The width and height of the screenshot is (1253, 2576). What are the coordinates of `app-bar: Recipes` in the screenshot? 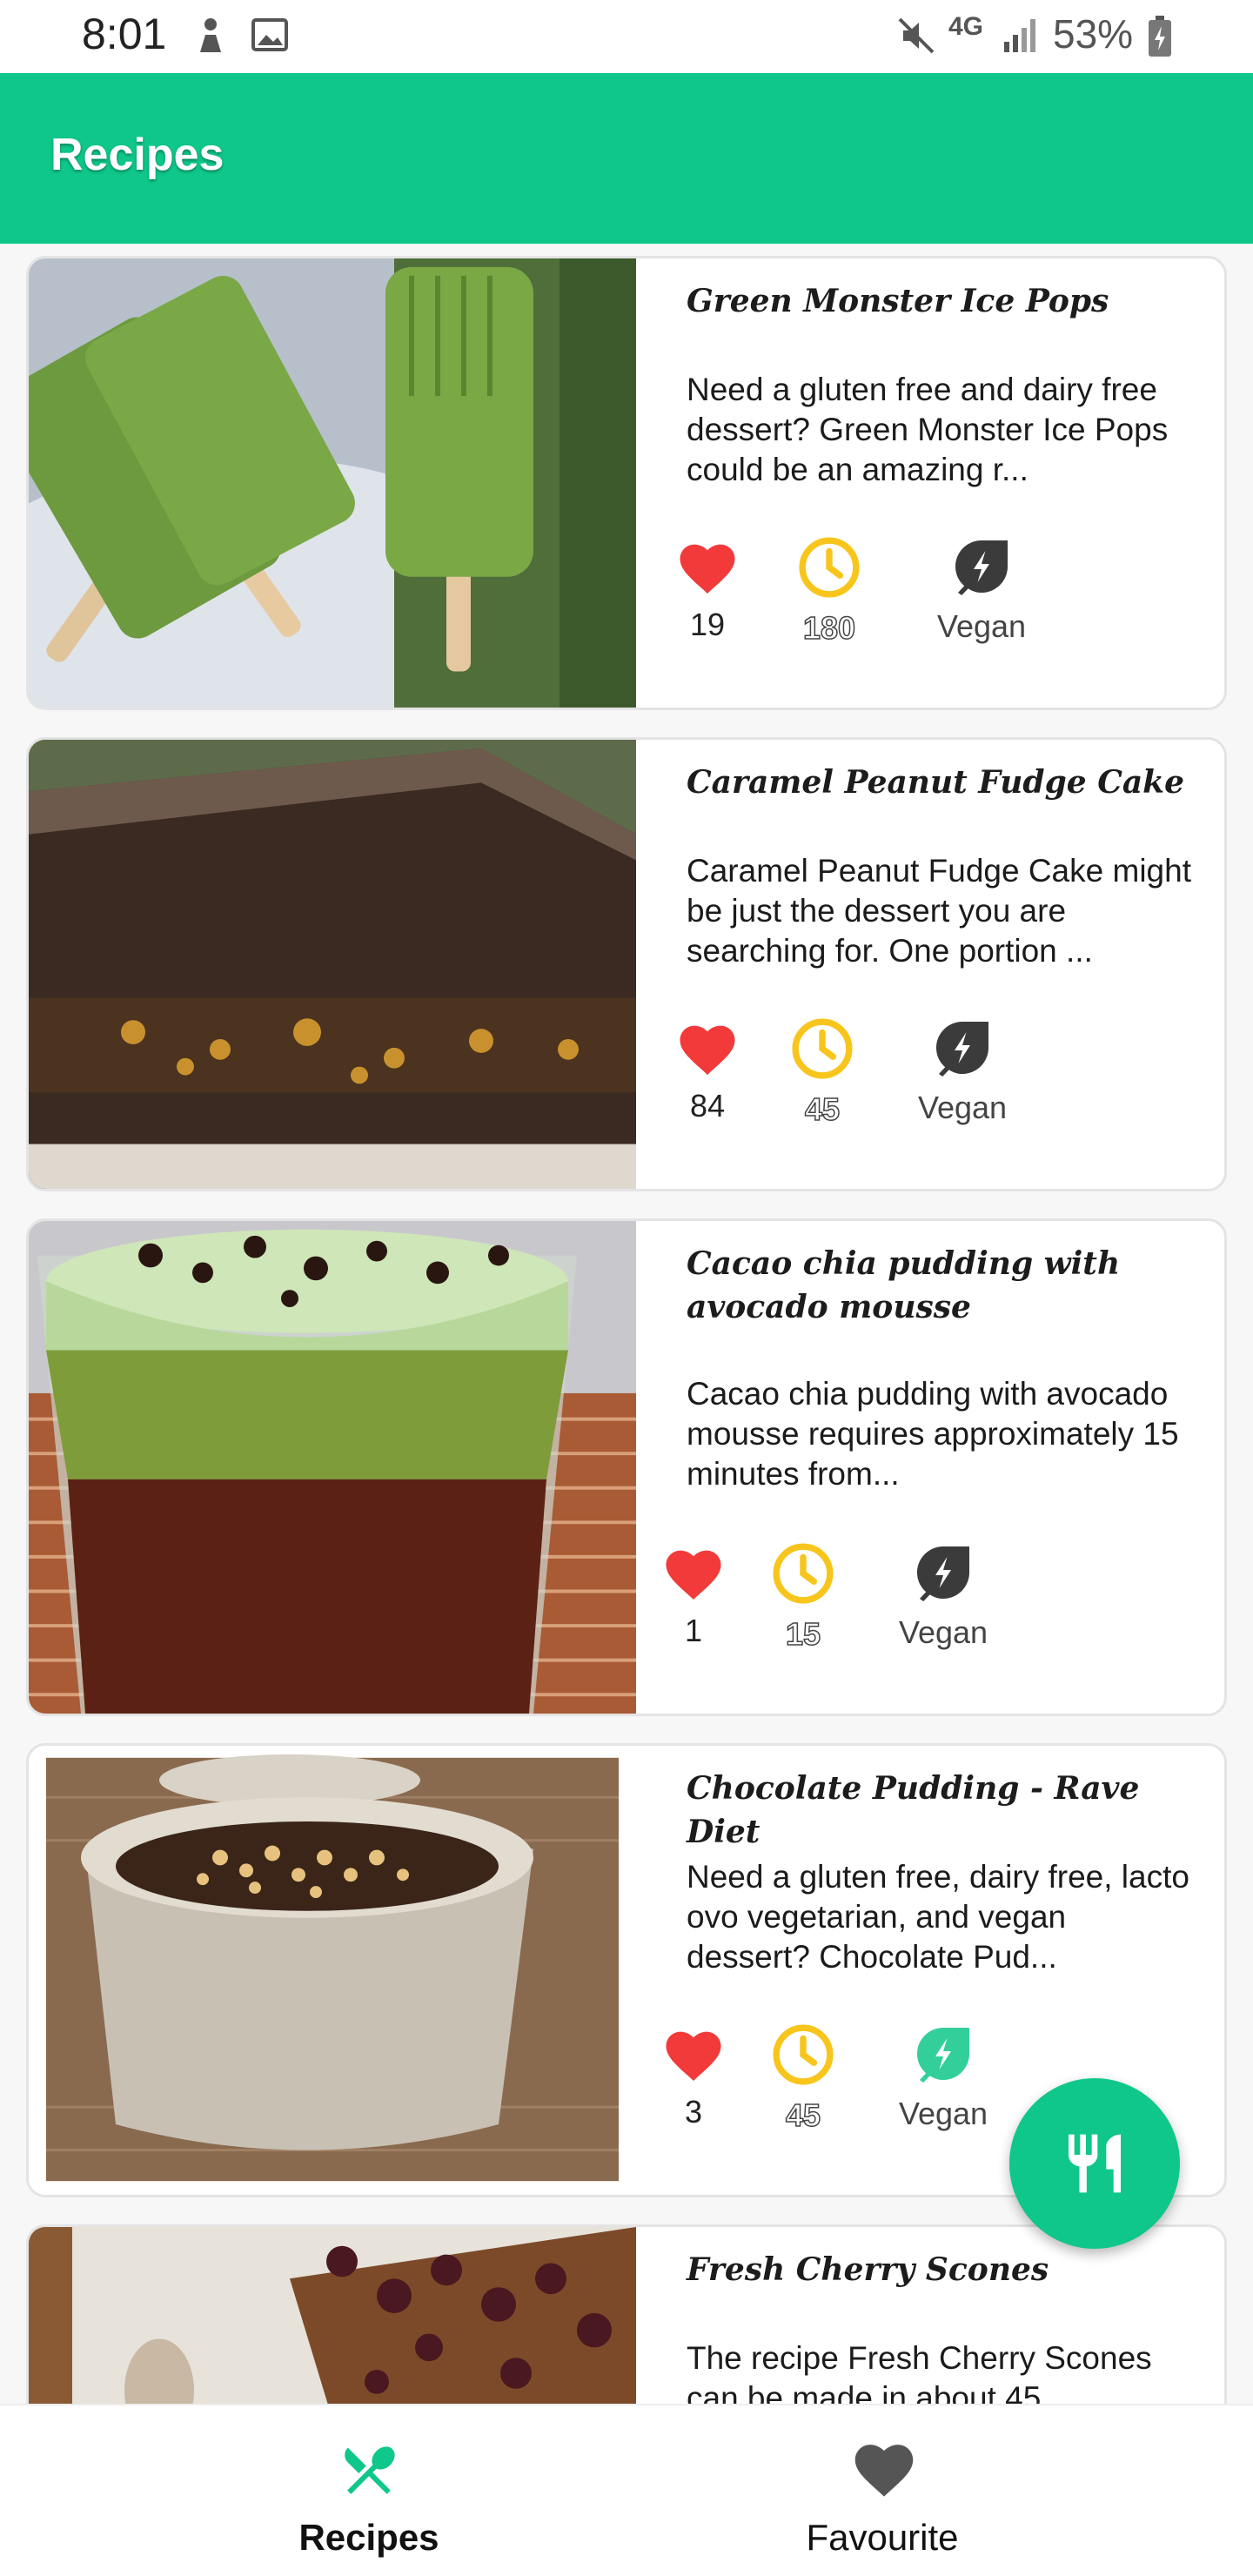 It's located at (626, 158).